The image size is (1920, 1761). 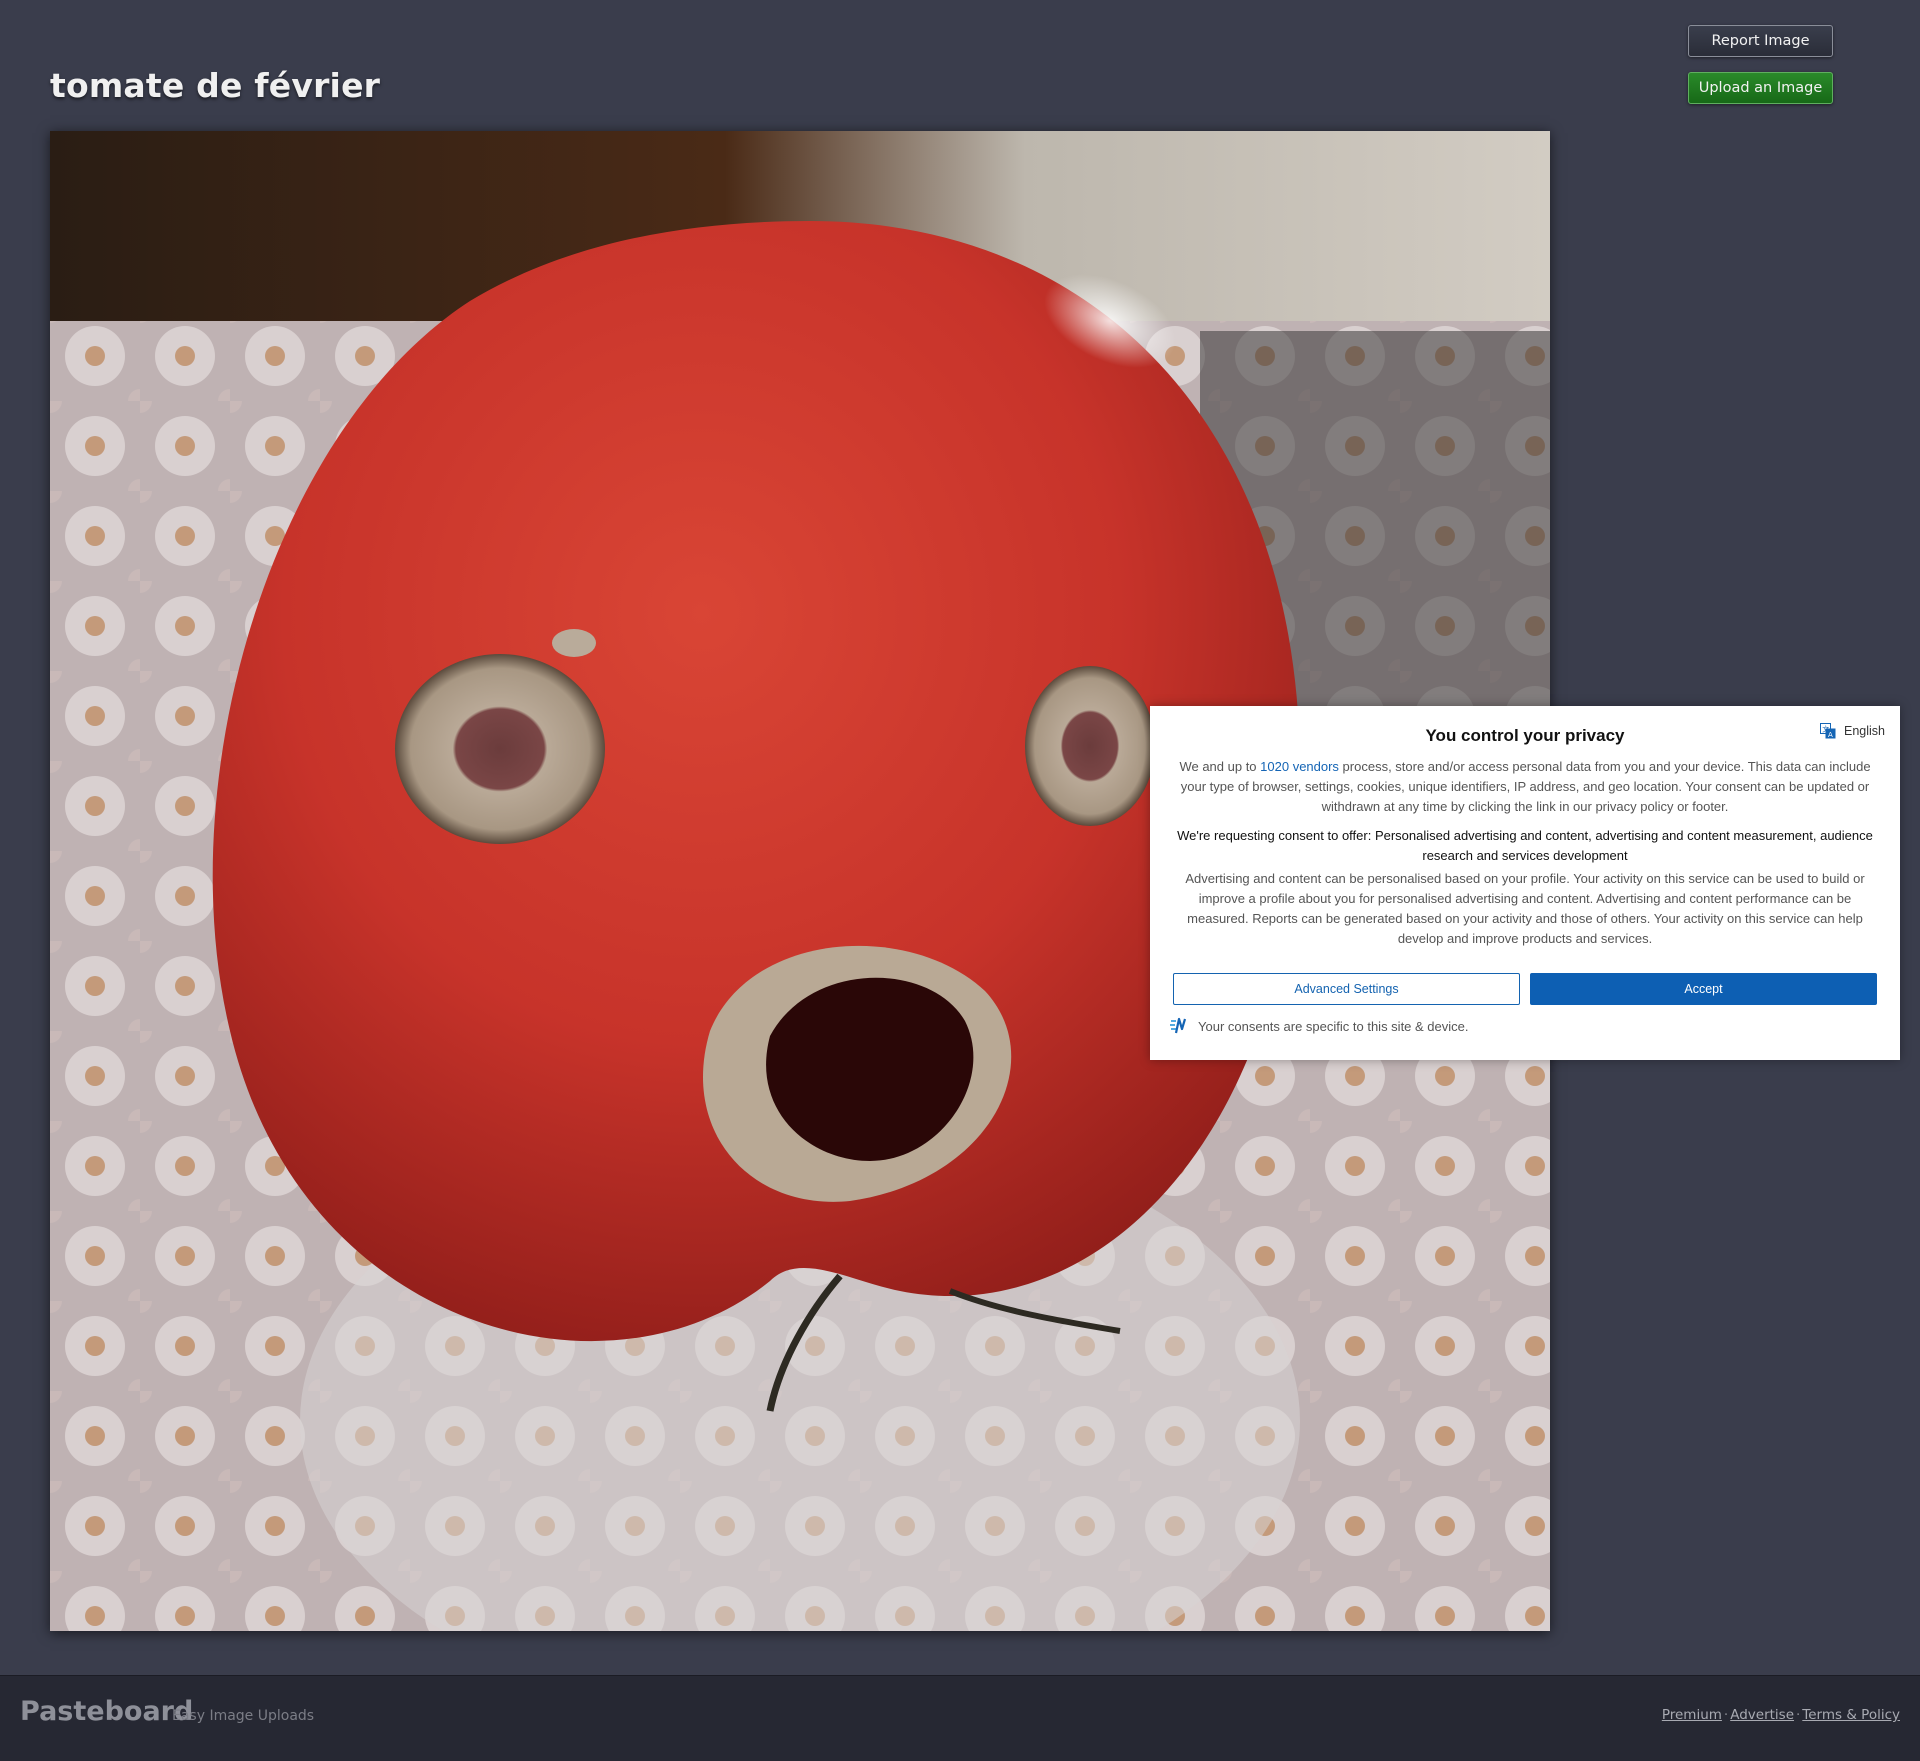 I want to click on language-selector: 文 A English, so click(x=1852, y=731).